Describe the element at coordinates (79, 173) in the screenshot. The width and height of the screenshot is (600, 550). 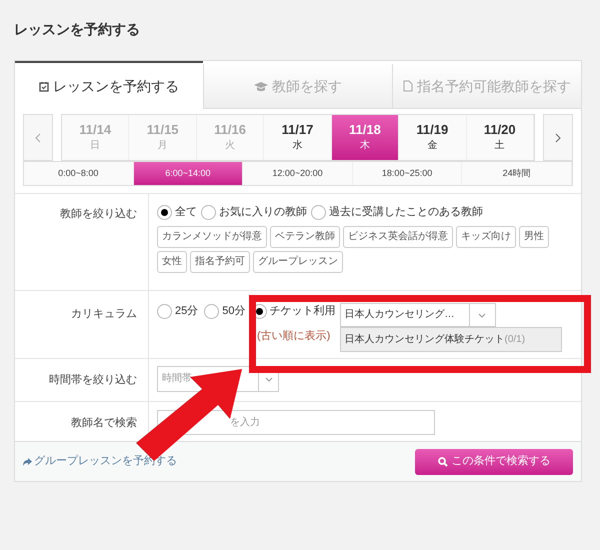
I see `time-range-button: 0:00~8:00` at that location.